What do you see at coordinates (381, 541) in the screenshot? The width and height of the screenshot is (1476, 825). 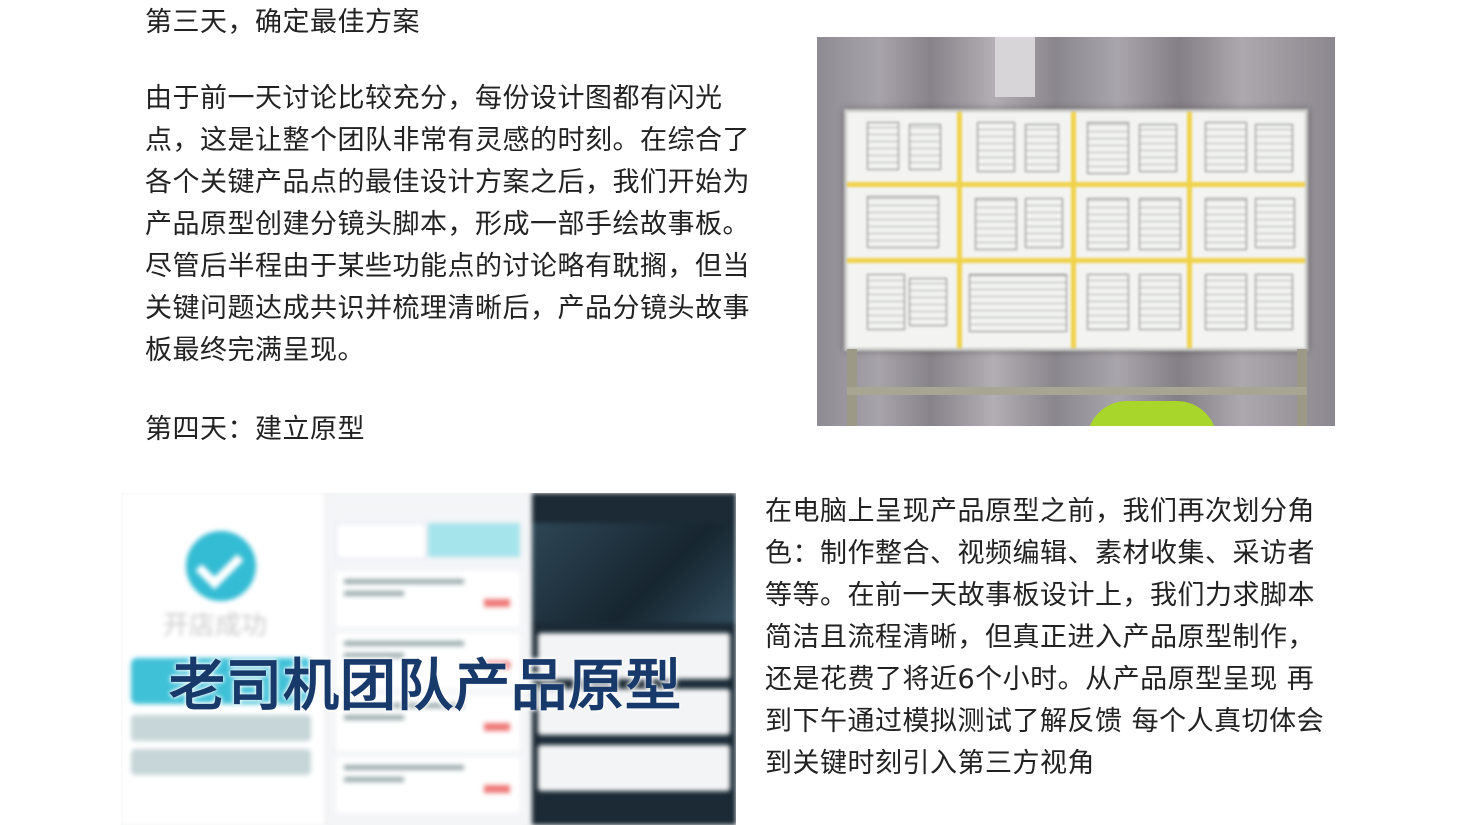 I see `screen-tab` at bounding box center [381, 541].